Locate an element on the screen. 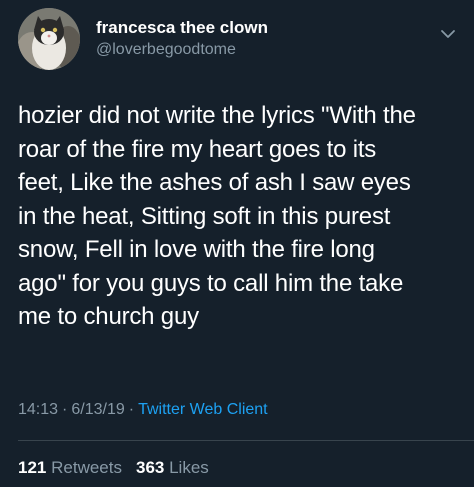  chevron-down-icon is located at coordinates (448, 34).